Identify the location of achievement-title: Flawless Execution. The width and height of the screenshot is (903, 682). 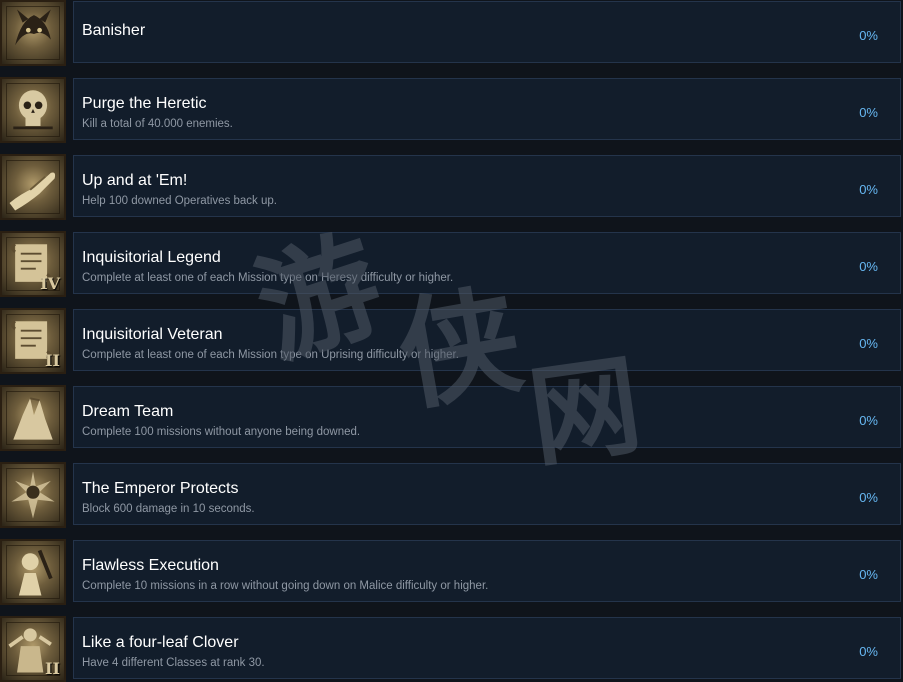
(150, 565).